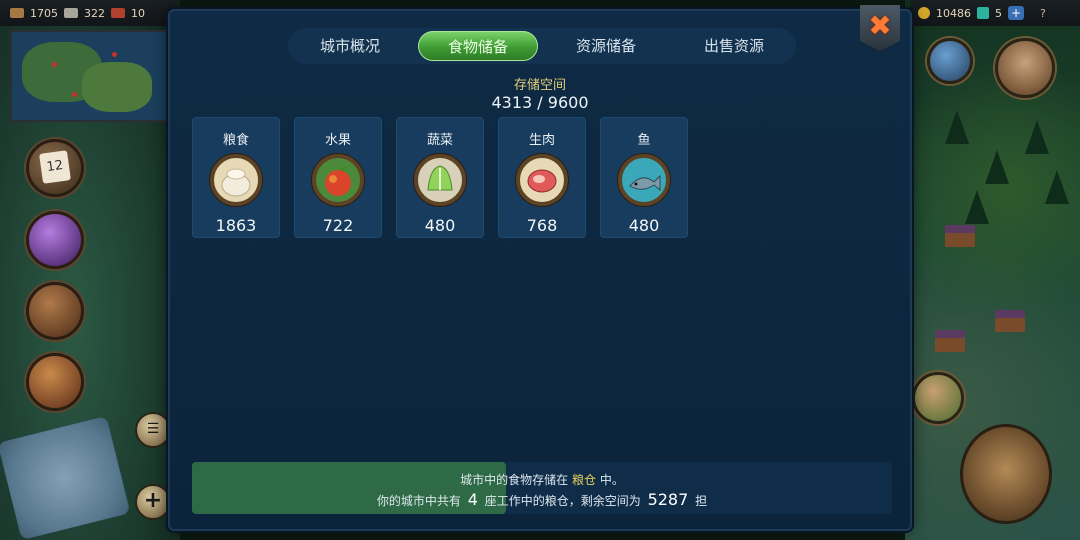 Image resolution: width=1080 pixels, height=540 pixels. What do you see at coordinates (235, 140) in the screenshot?
I see `food-name: 粮食` at bounding box center [235, 140].